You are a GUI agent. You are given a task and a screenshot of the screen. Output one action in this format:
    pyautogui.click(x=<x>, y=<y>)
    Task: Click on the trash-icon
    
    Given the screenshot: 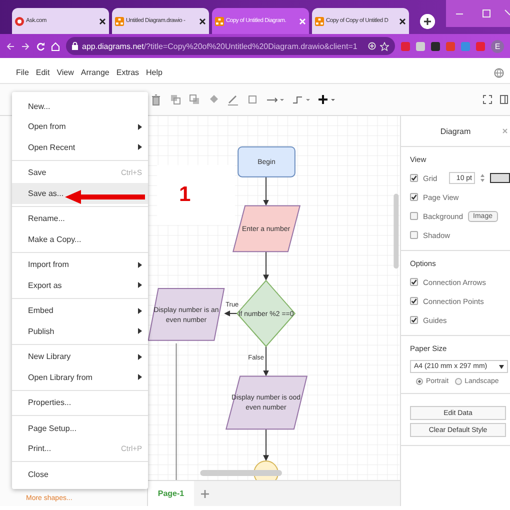 What is the action you would take?
    pyautogui.click(x=156, y=100)
    